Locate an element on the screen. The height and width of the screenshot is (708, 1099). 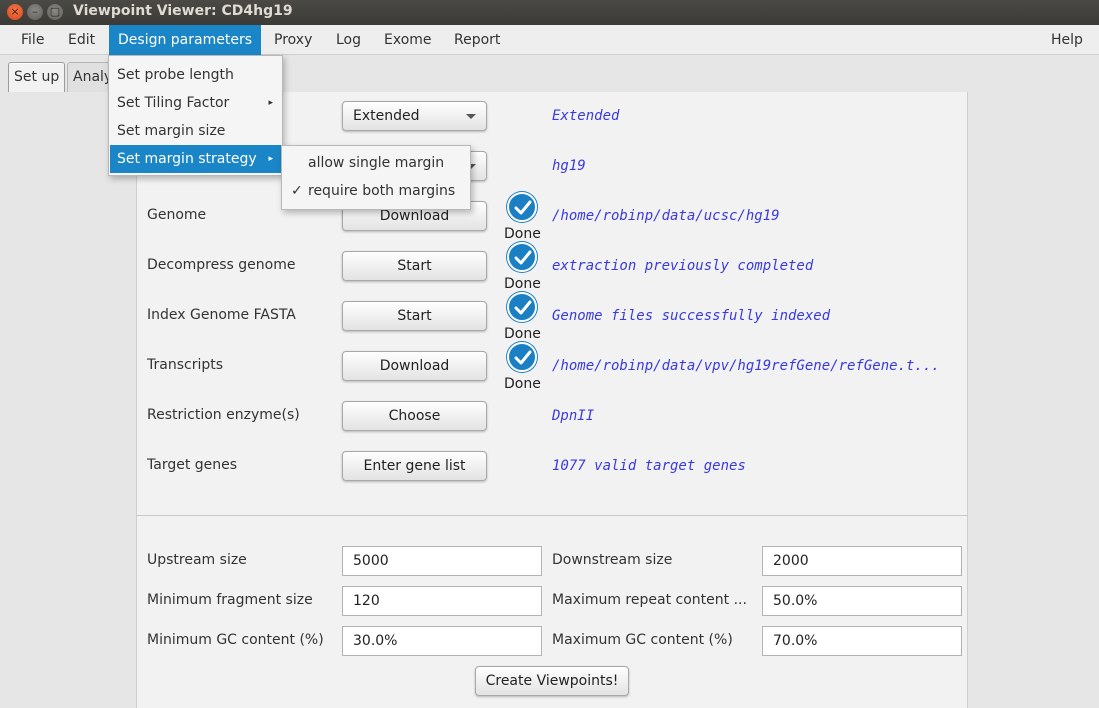
menu-item-set-margin-size: Set margin size is located at coordinates (195, 131).